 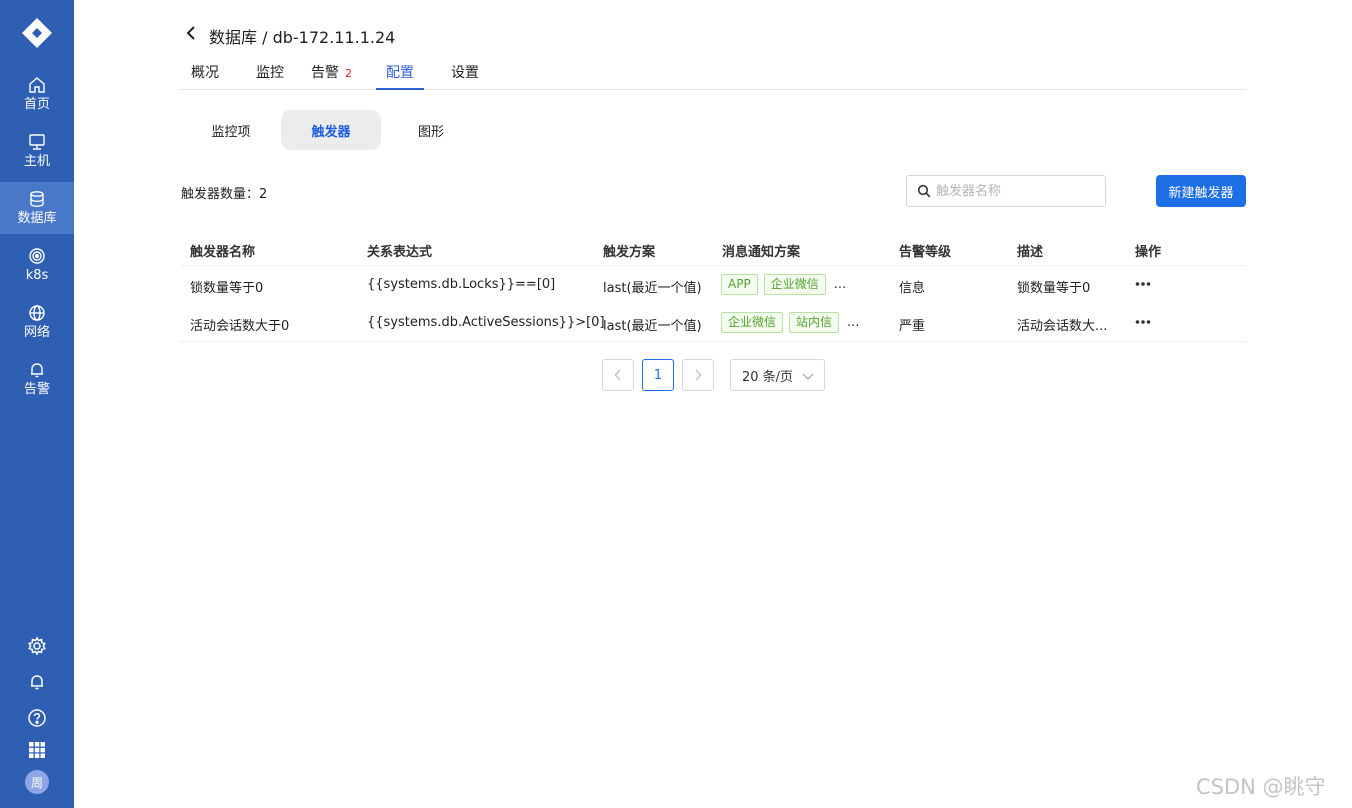 What do you see at coordinates (465, 76) in the screenshot?
I see `tab-settings: 设置` at bounding box center [465, 76].